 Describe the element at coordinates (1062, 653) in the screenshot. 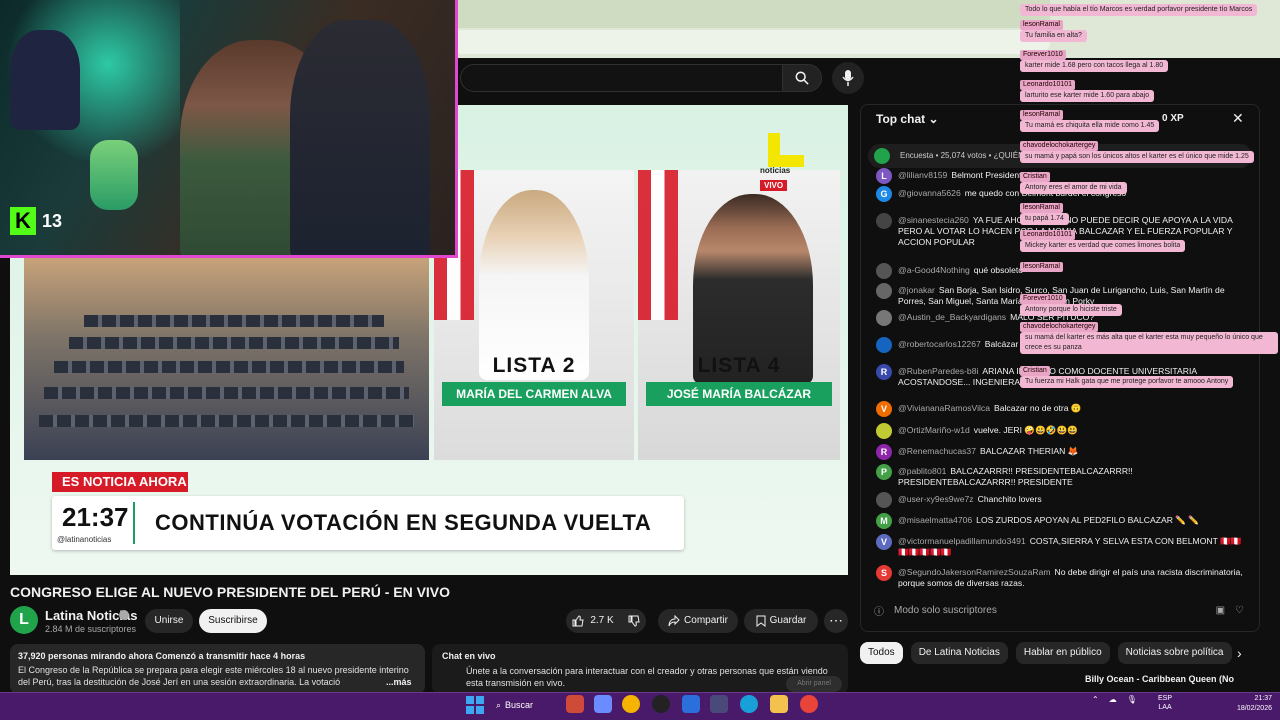

I see `filter-chip: Hablar en público` at that location.